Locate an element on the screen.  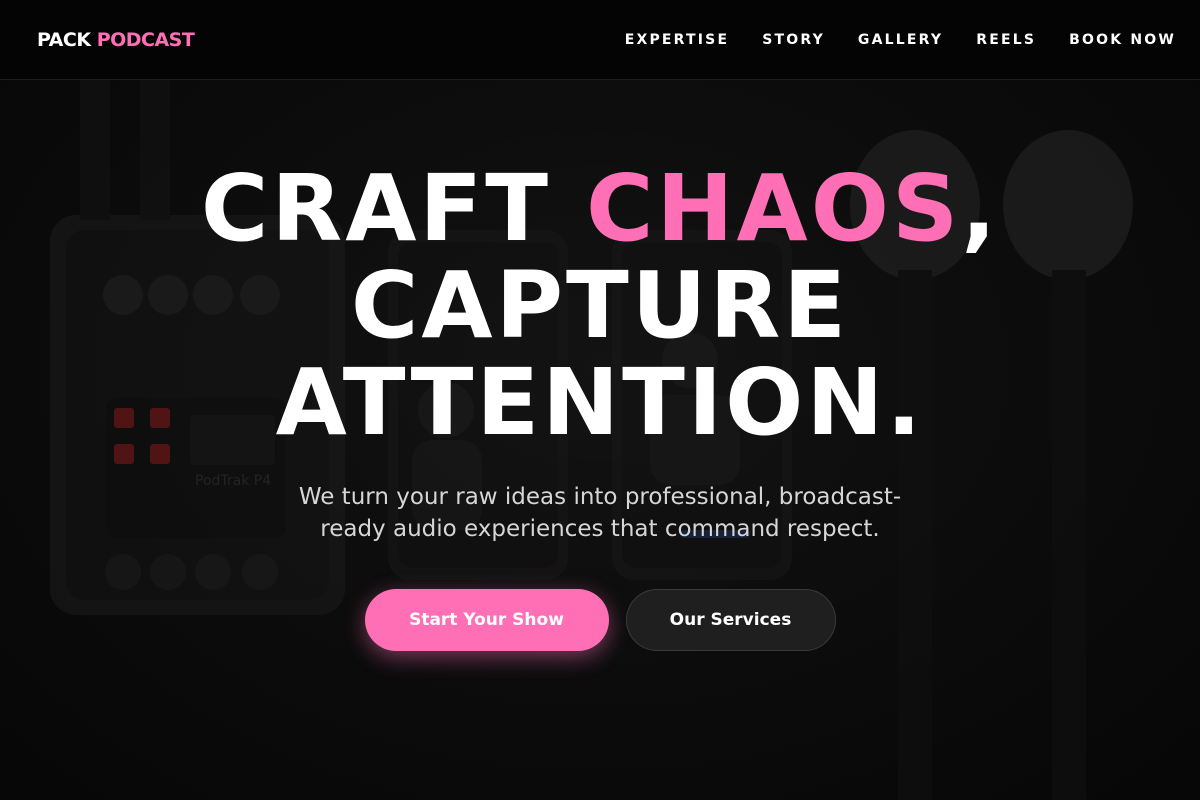
our-services-button: Our Services is located at coordinates (730, 620).